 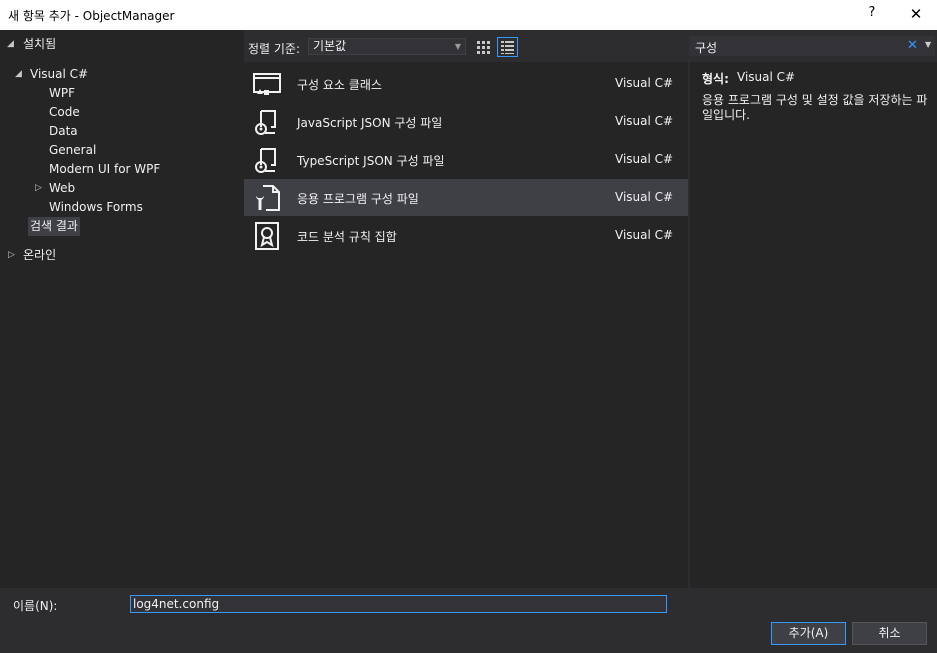 What do you see at coordinates (912, 45) in the screenshot?
I see `clear-search-icon: ✕` at bounding box center [912, 45].